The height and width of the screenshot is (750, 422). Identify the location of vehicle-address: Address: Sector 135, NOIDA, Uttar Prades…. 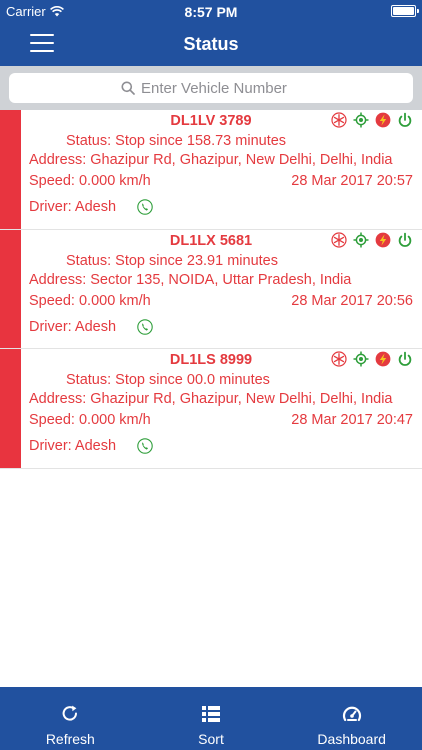
(190, 279).